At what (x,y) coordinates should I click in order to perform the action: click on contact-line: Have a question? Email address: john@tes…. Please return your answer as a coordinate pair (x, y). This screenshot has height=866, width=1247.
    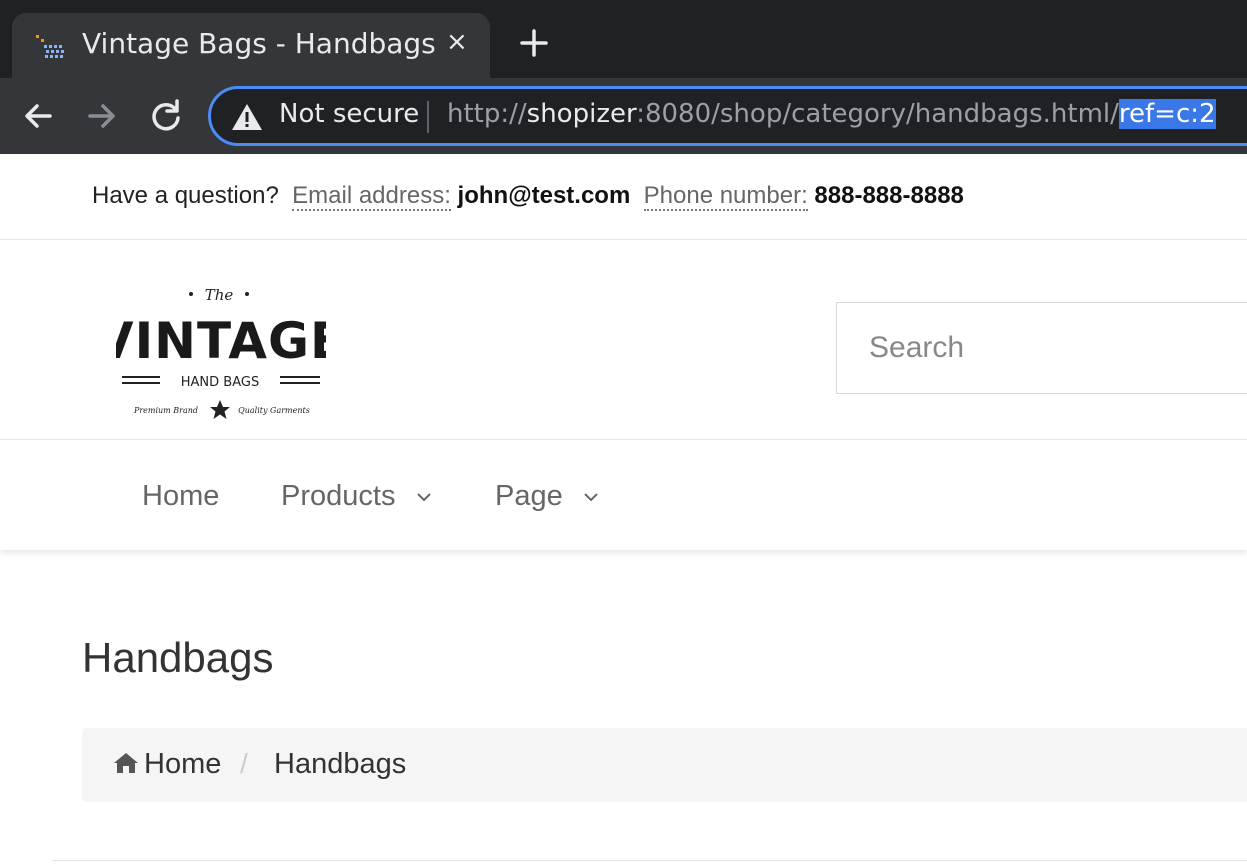
    Looking at the image, I should click on (528, 196).